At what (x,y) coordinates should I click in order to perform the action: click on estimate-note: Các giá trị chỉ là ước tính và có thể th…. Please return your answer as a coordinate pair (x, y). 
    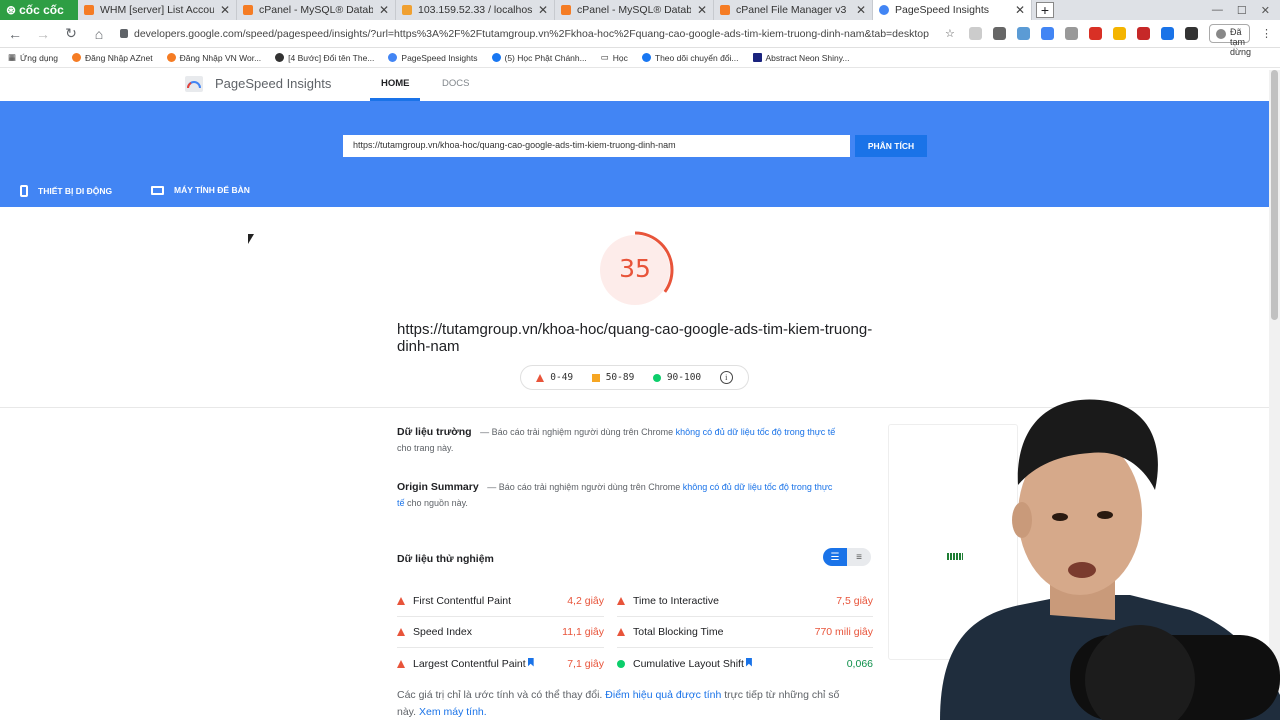
    Looking at the image, I should click on (618, 703).